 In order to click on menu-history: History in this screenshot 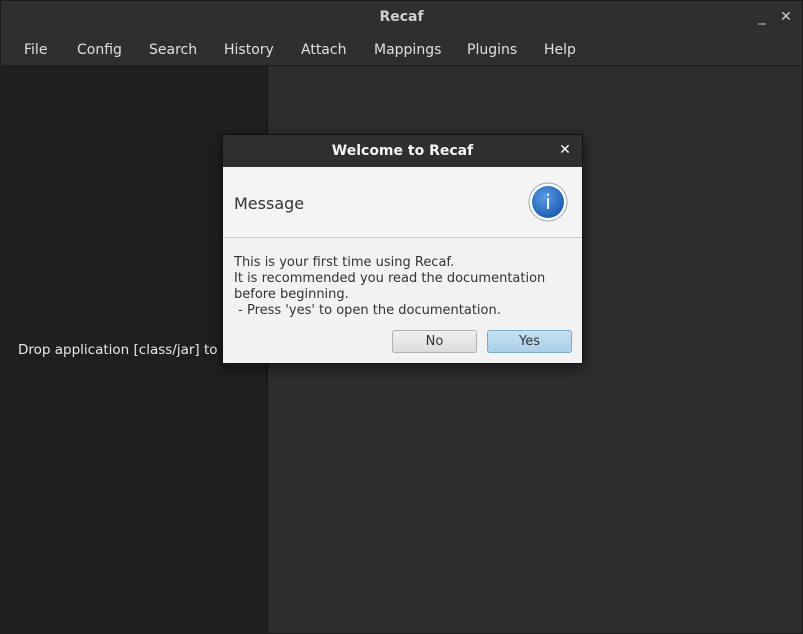, I will do `click(249, 50)`.